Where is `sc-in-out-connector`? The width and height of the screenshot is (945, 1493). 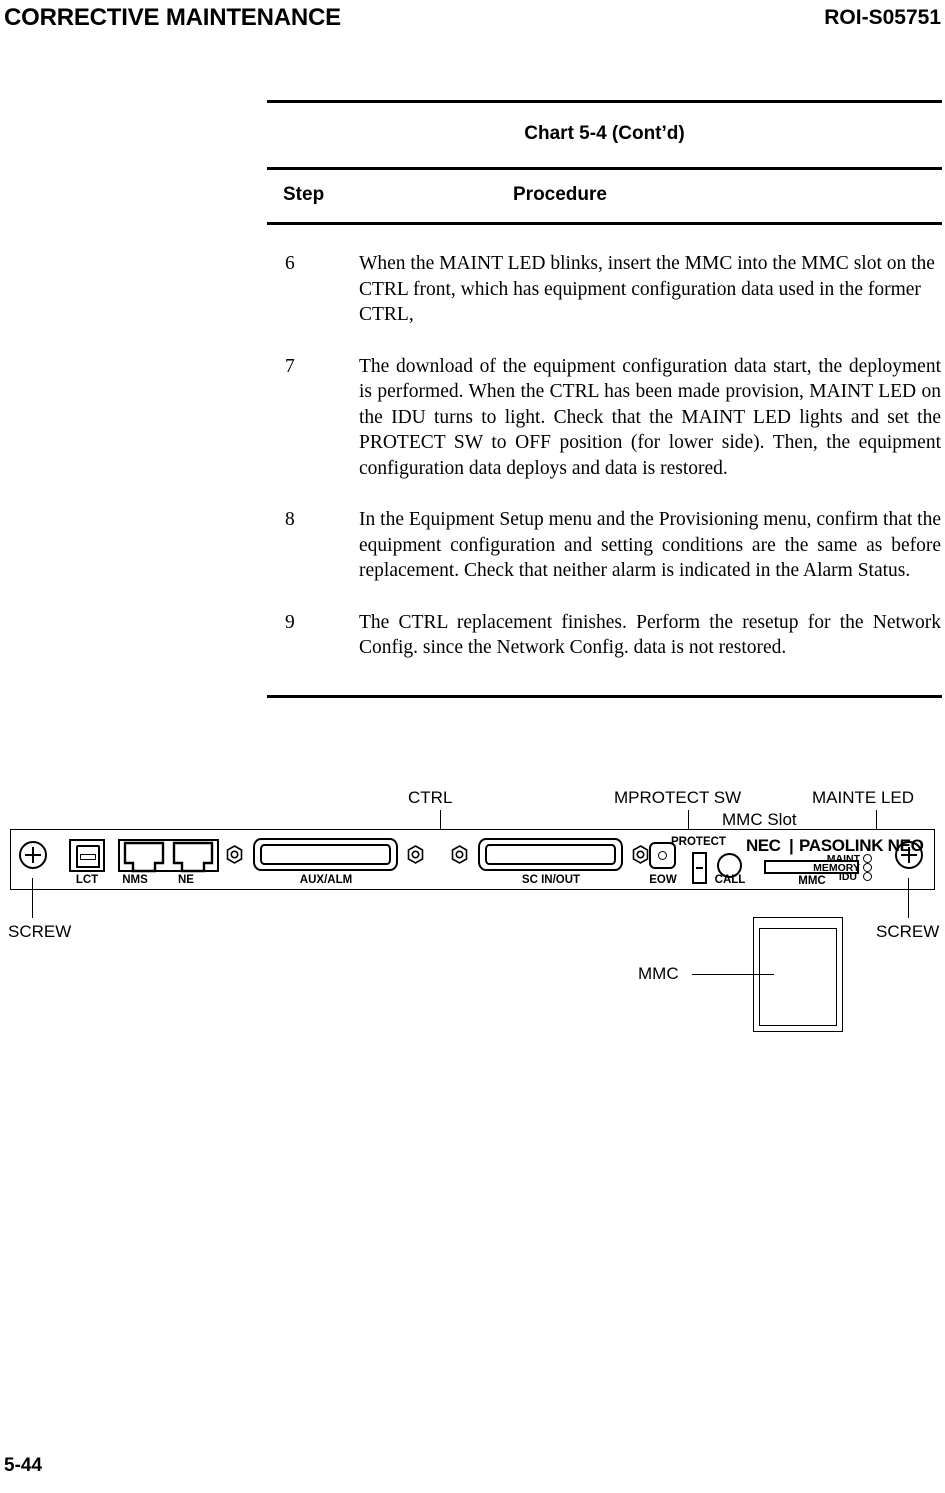
sc-in-out-connector is located at coordinates (550, 854).